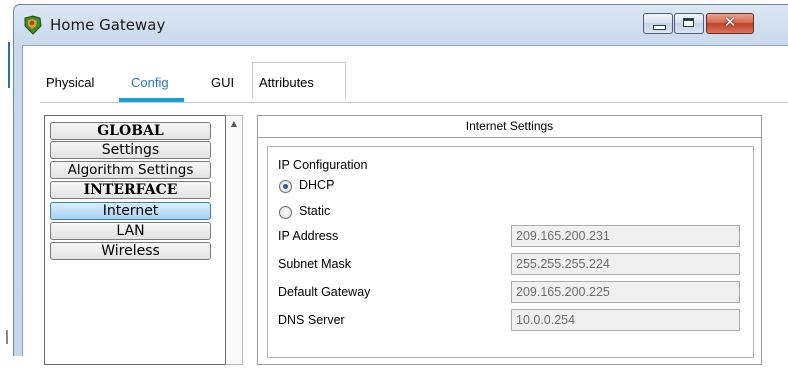 The image size is (788, 373). What do you see at coordinates (130, 251) in the screenshot?
I see `sidebar-item-wireless: Wireless` at bounding box center [130, 251].